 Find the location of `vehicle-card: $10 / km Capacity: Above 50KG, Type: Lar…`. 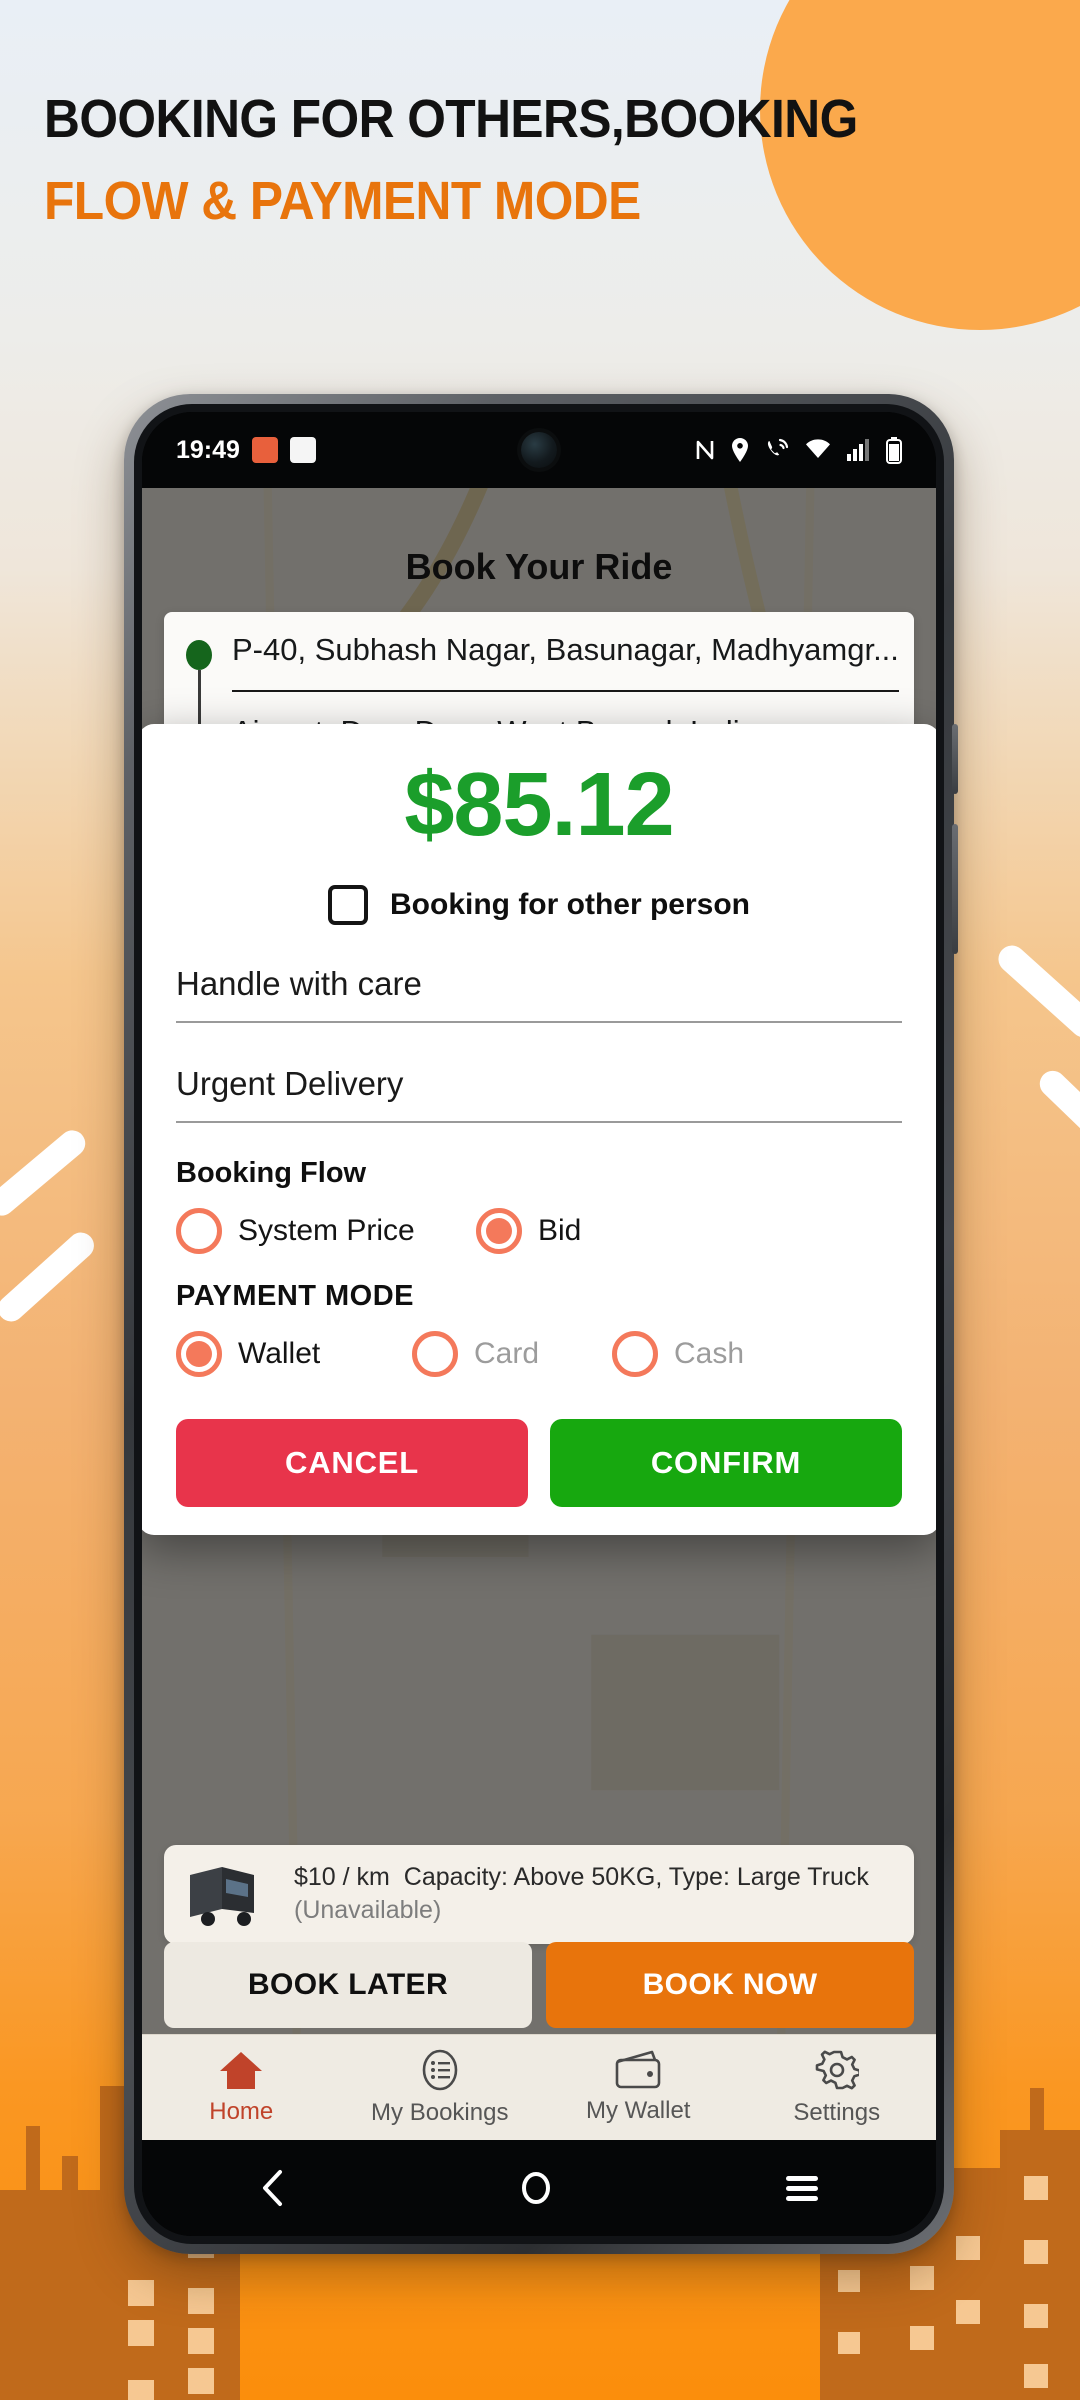

vehicle-card: $10 / km Capacity: Above 50KG, Type: Lar… is located at coordinates (539, 1894).